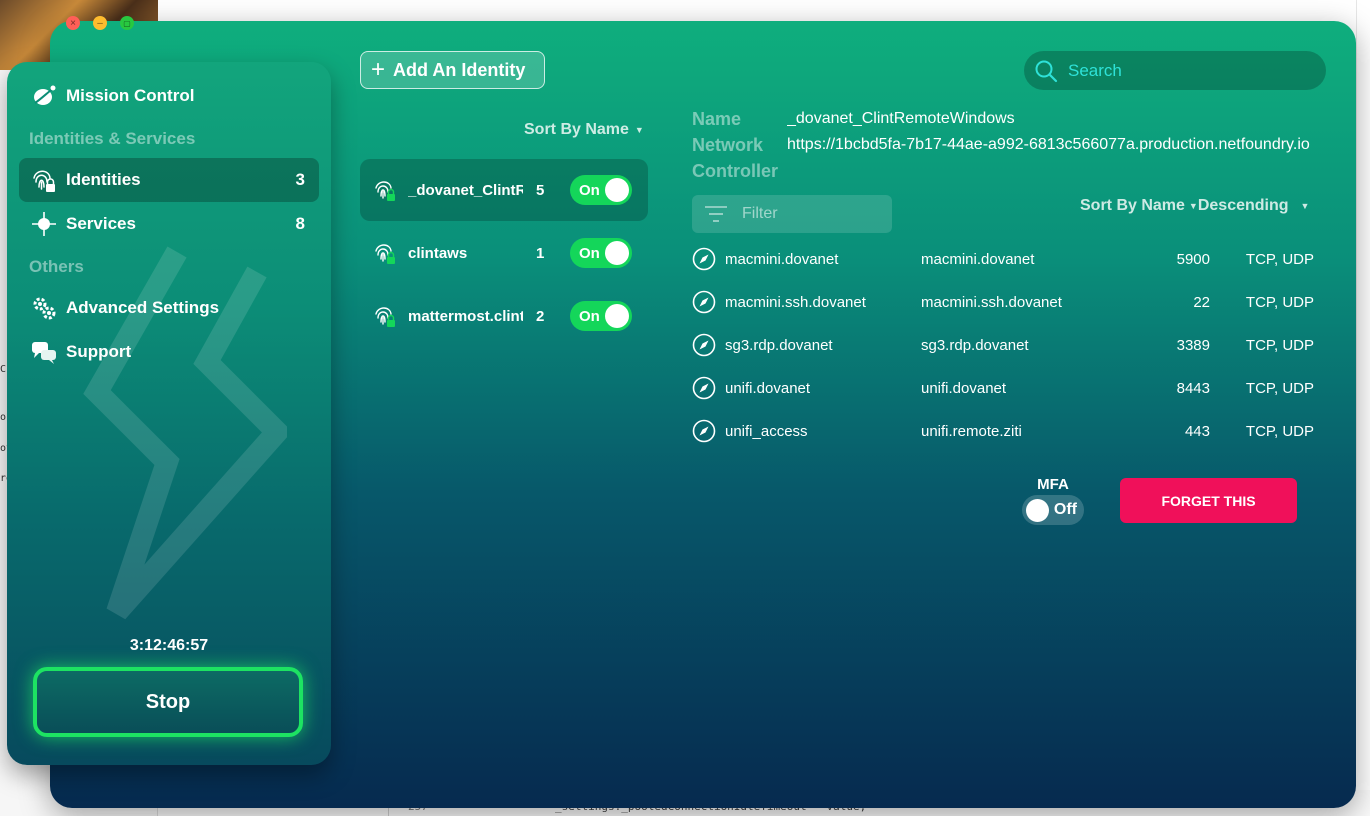 The width and height of the screenshot is (1370, 816). What do you see at coordinates (540, 190) in the screenshot?
I see `identity-service-count: 5` at bounding box center [540, 190].